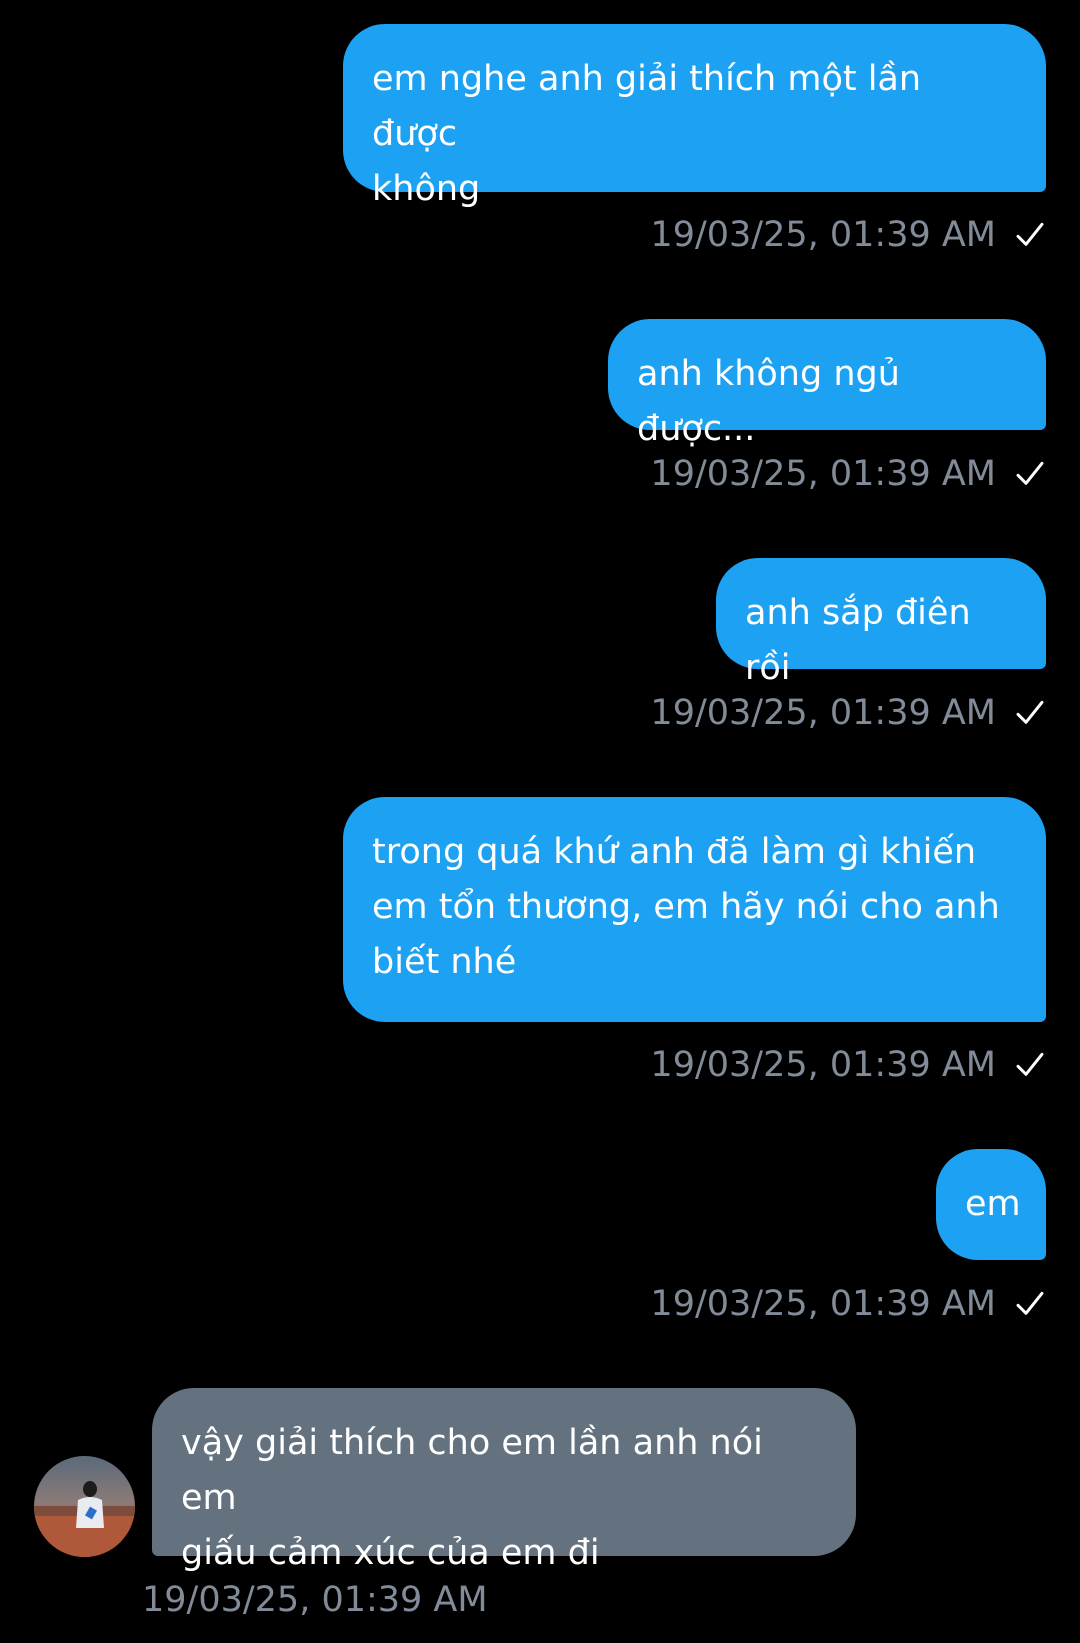 The width and height of the screenshot is (1080, 1643). I want to click on sent-message-bubble: anh sắp điên rồi, so click(881, 623).